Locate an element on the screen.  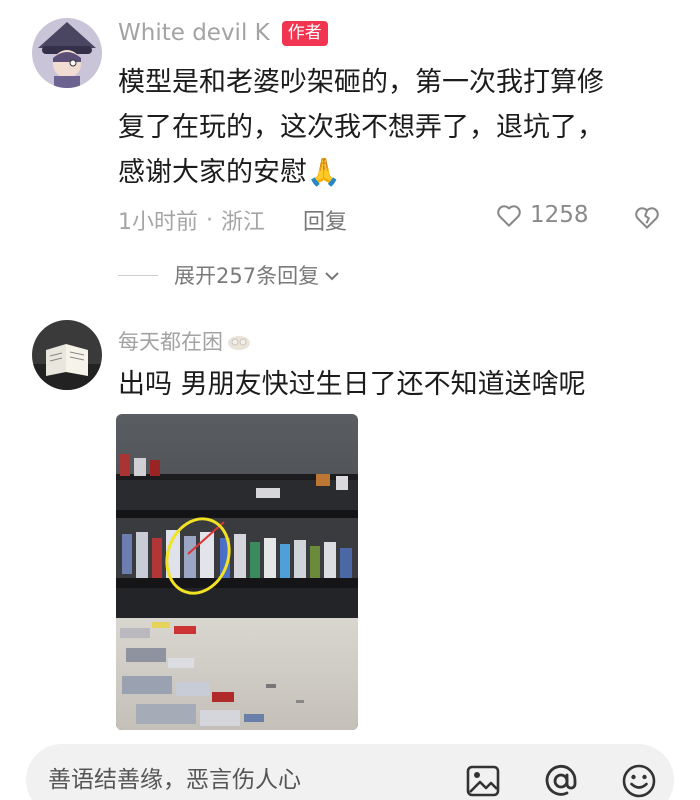
comment-text-line: 复了在玩的，这次我不想弄了，退坑了， is located at coordinates (361, 127).